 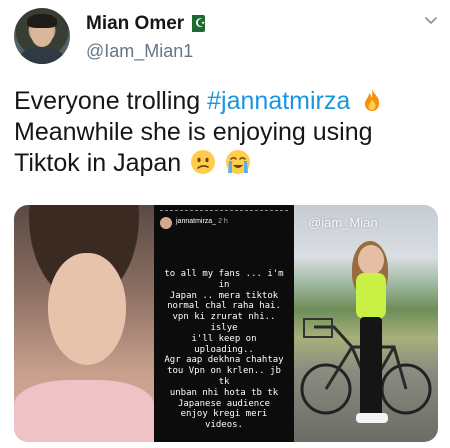 I want to click on story-time: 2 h, so click(x=223, y=221).